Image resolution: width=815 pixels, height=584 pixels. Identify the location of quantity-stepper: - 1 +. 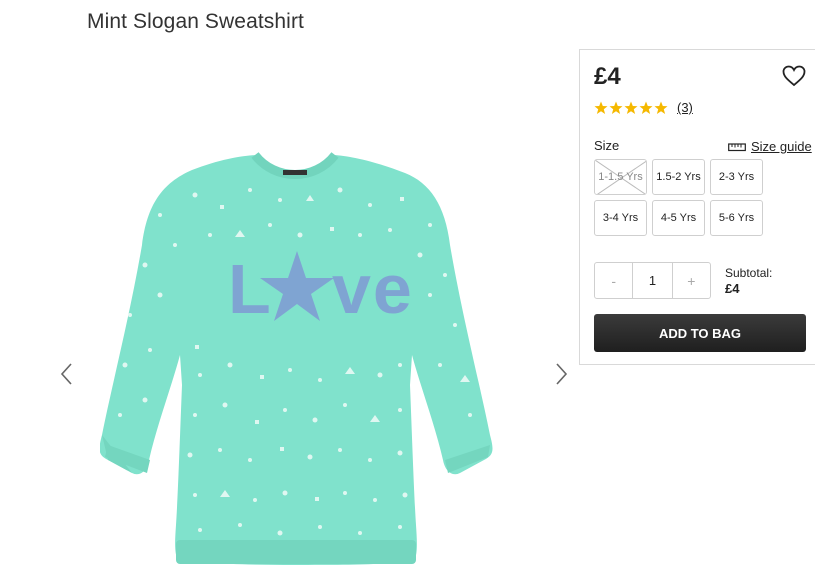
(652, 280).